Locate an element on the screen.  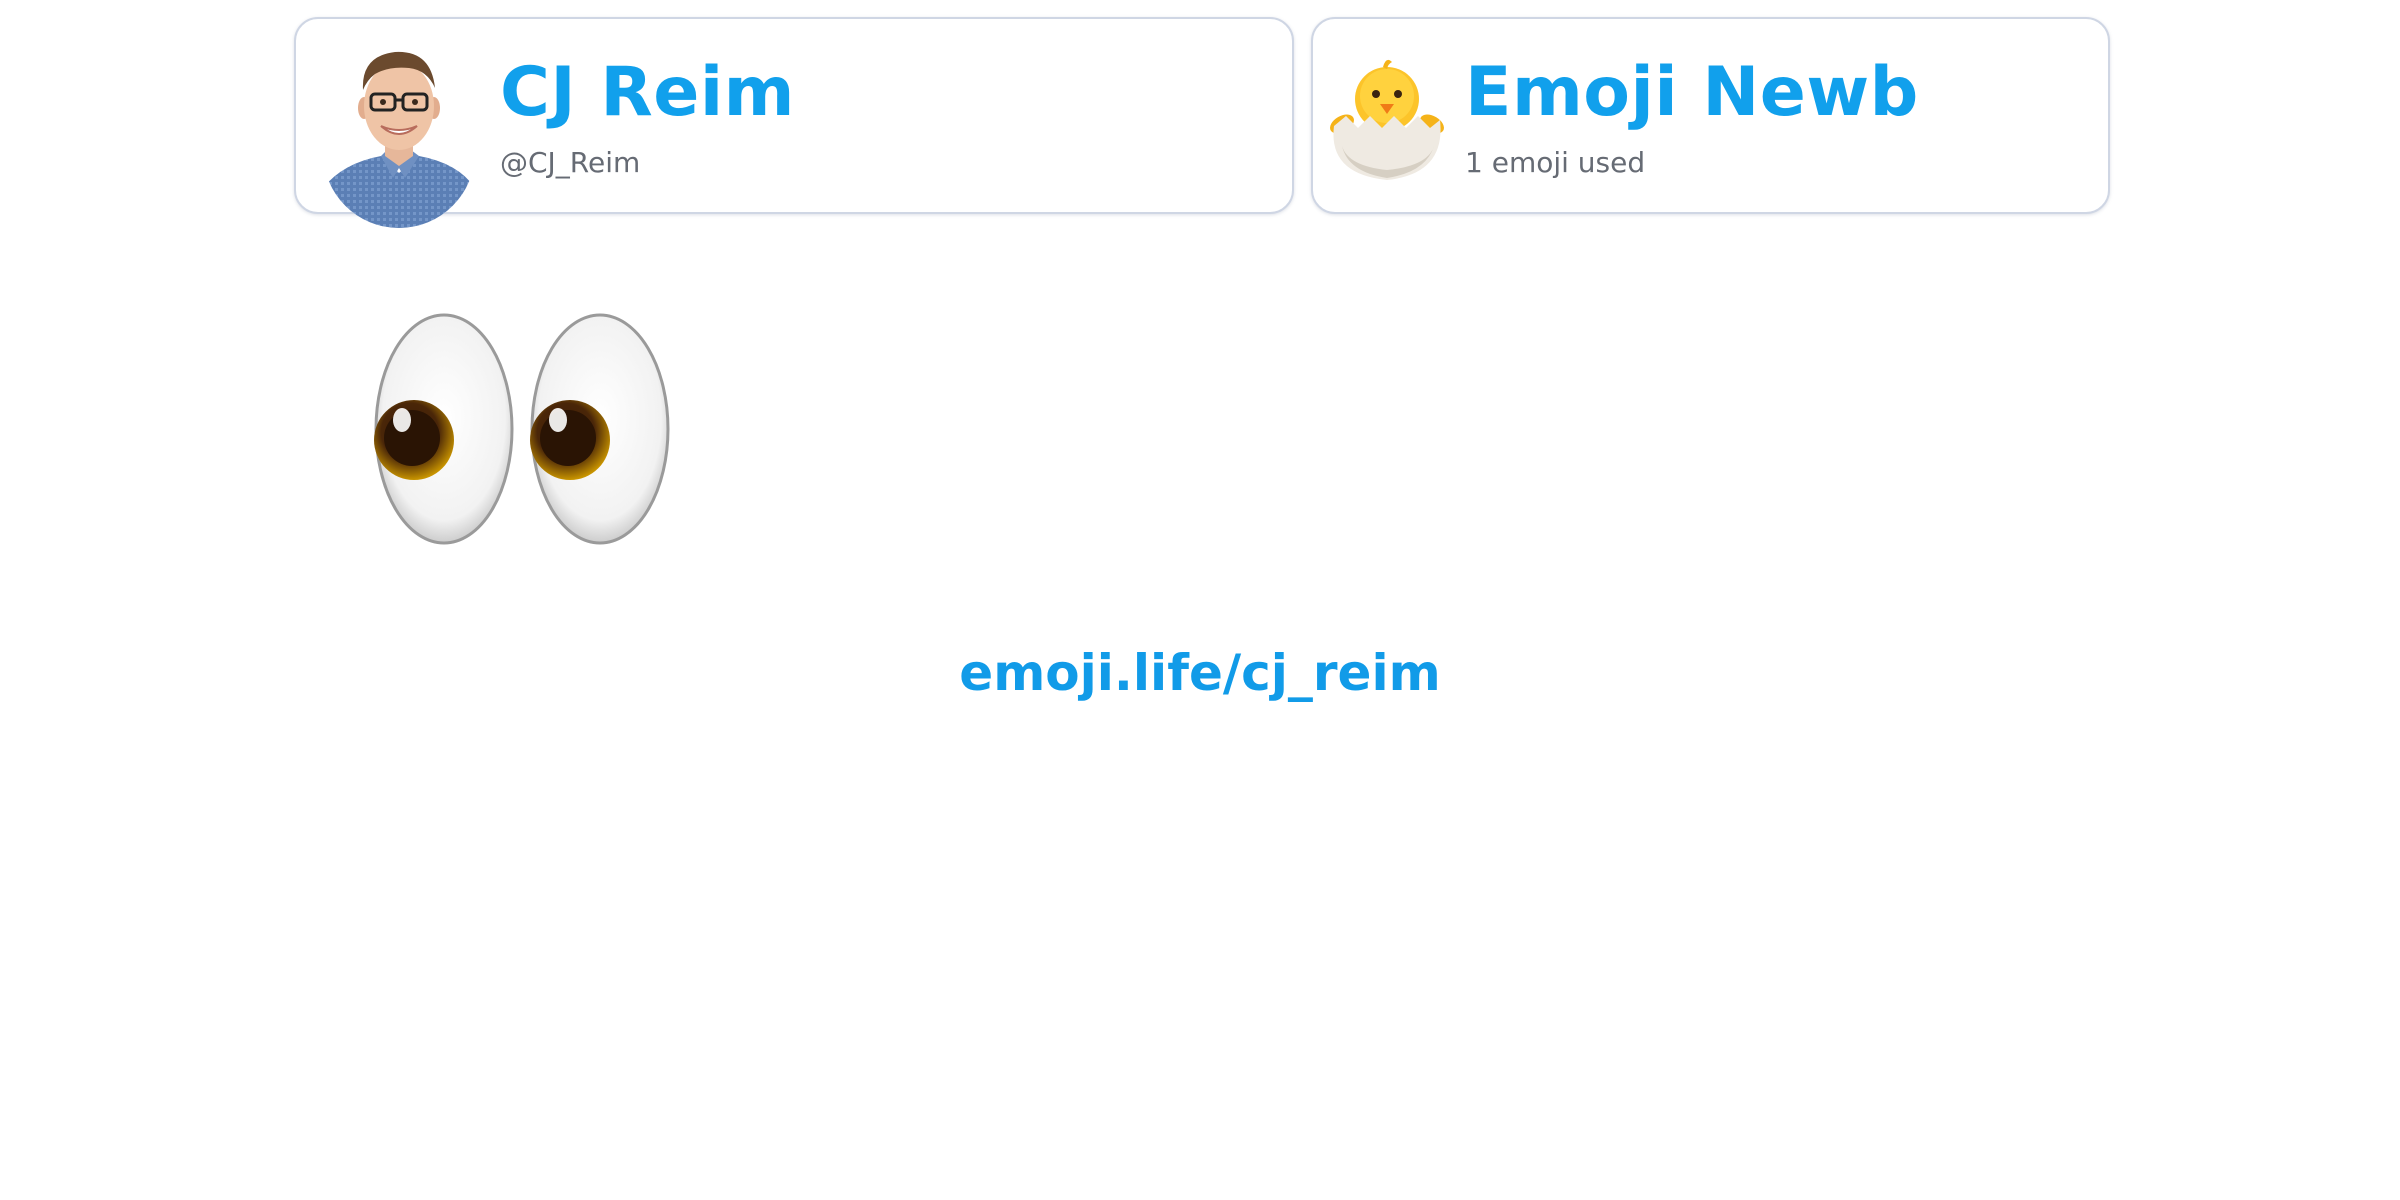
profile-handle: @CJ_Reim is located at coordinates (570, 162).